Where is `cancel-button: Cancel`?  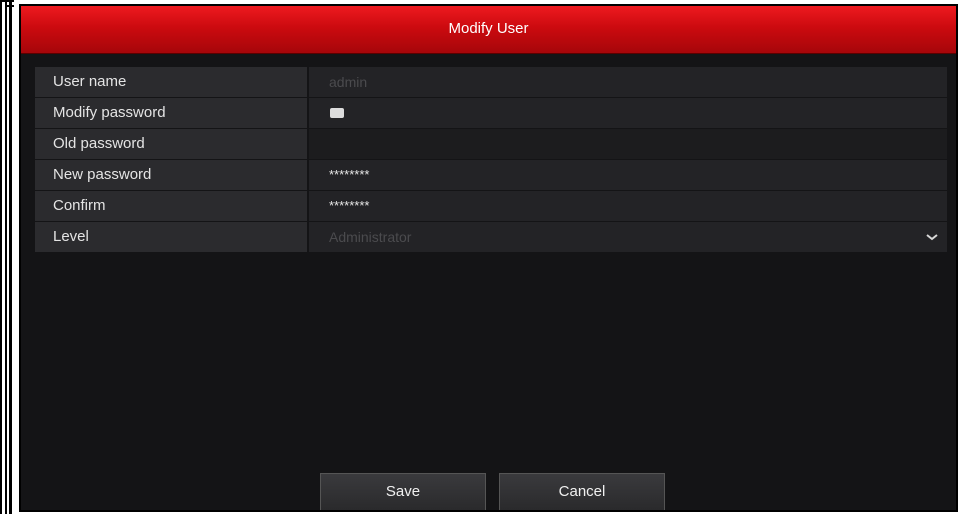
cancel-button: Cancel is located at coordinates (582, 491).